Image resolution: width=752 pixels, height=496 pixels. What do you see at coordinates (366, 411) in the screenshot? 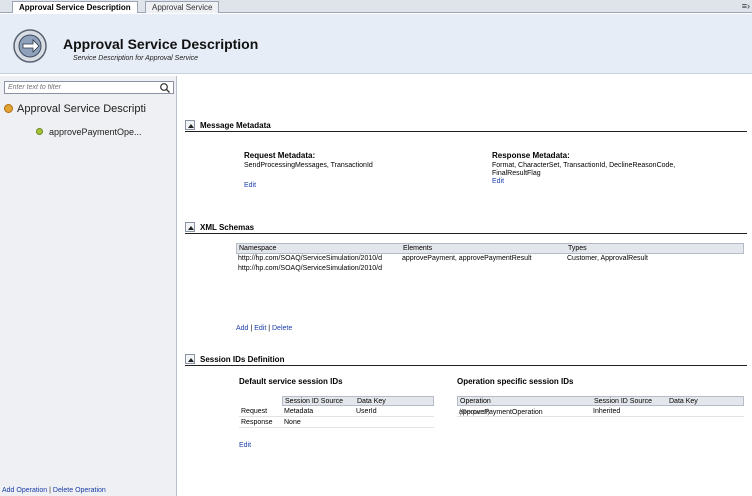
I see `cell-key: UserId` at bounding box center [366, 411].